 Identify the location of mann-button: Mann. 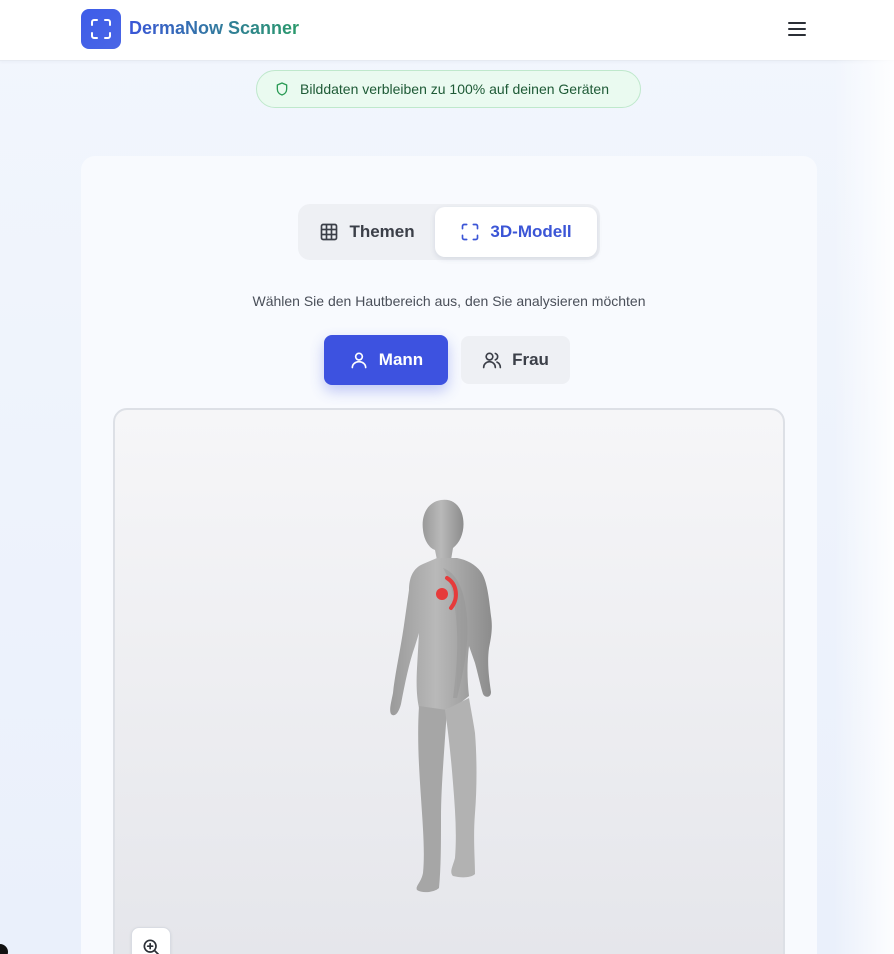
(386, 360).